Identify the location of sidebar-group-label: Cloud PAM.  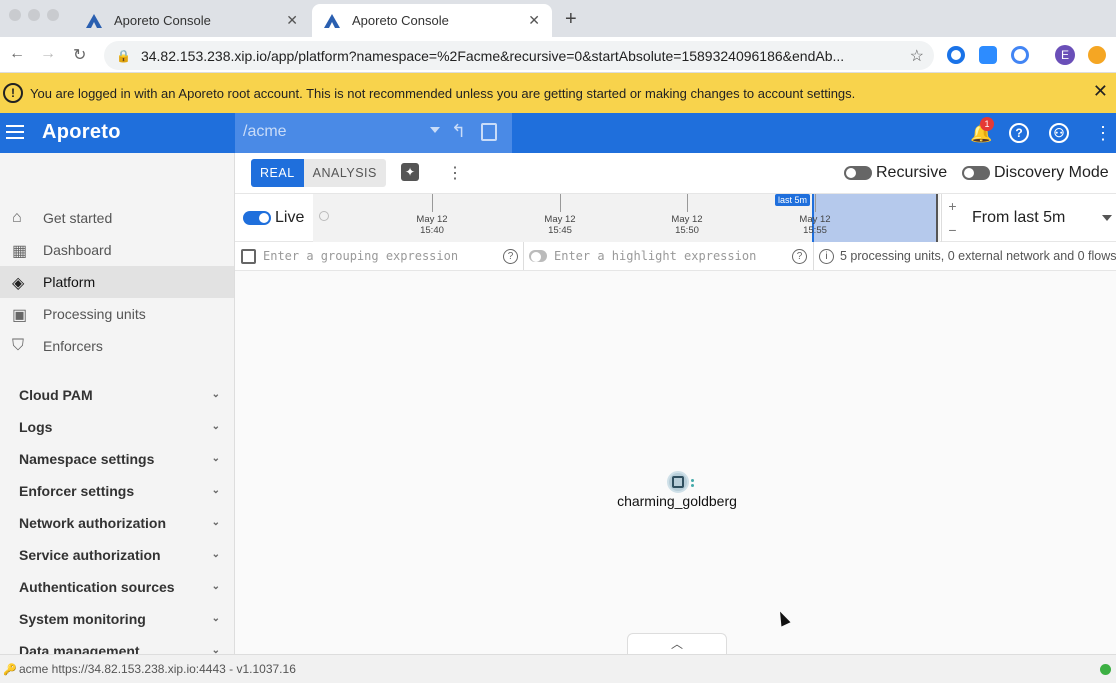
(56, 395).